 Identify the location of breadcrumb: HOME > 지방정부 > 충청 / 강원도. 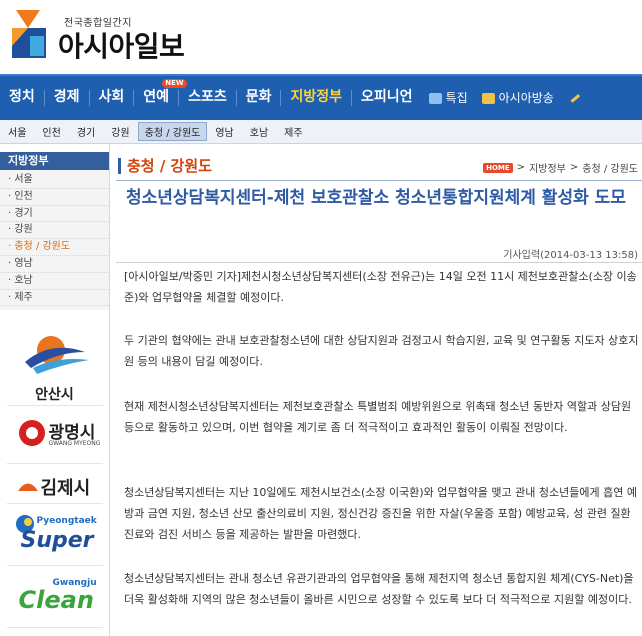
(560, 167).